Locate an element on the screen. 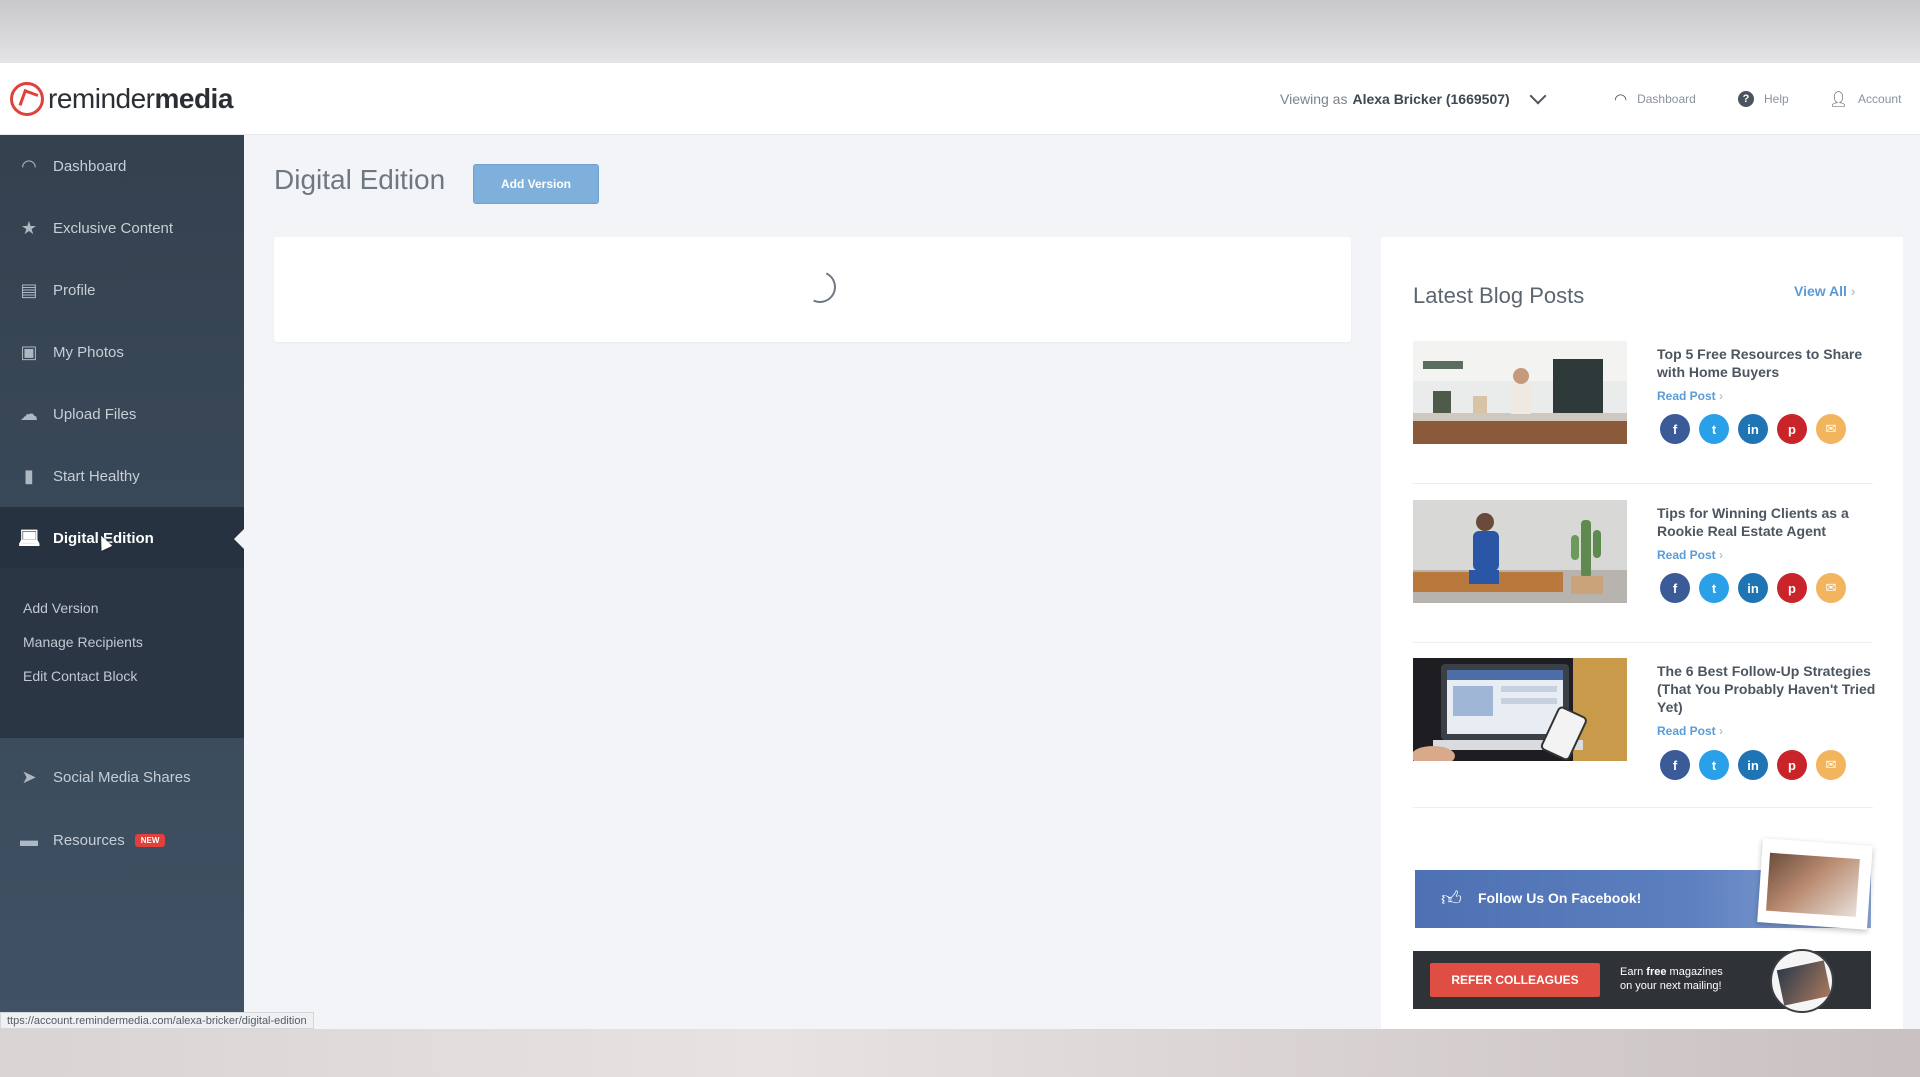 Image resolution: width=1920 pixels, height=1077 pixels. dashboard-gauge-icon: ◠ is located at coordinates (29, 165).